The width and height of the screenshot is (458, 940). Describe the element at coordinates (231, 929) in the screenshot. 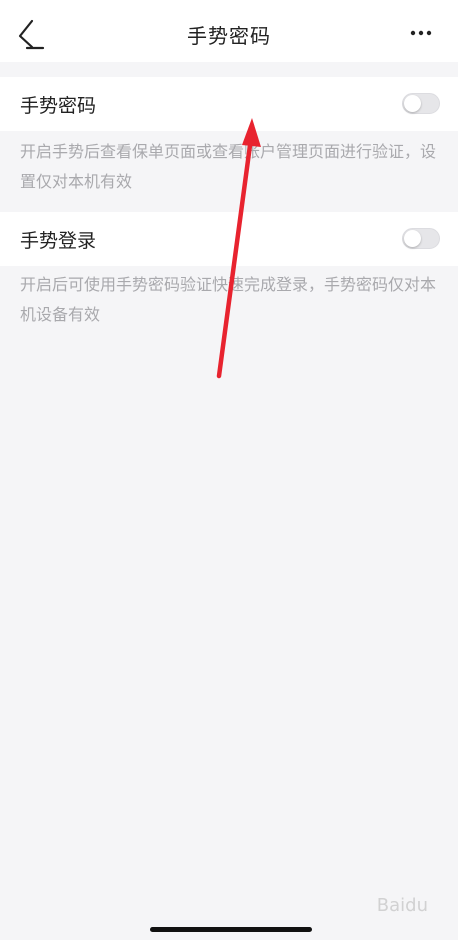

I see `home-indicator` at that location.